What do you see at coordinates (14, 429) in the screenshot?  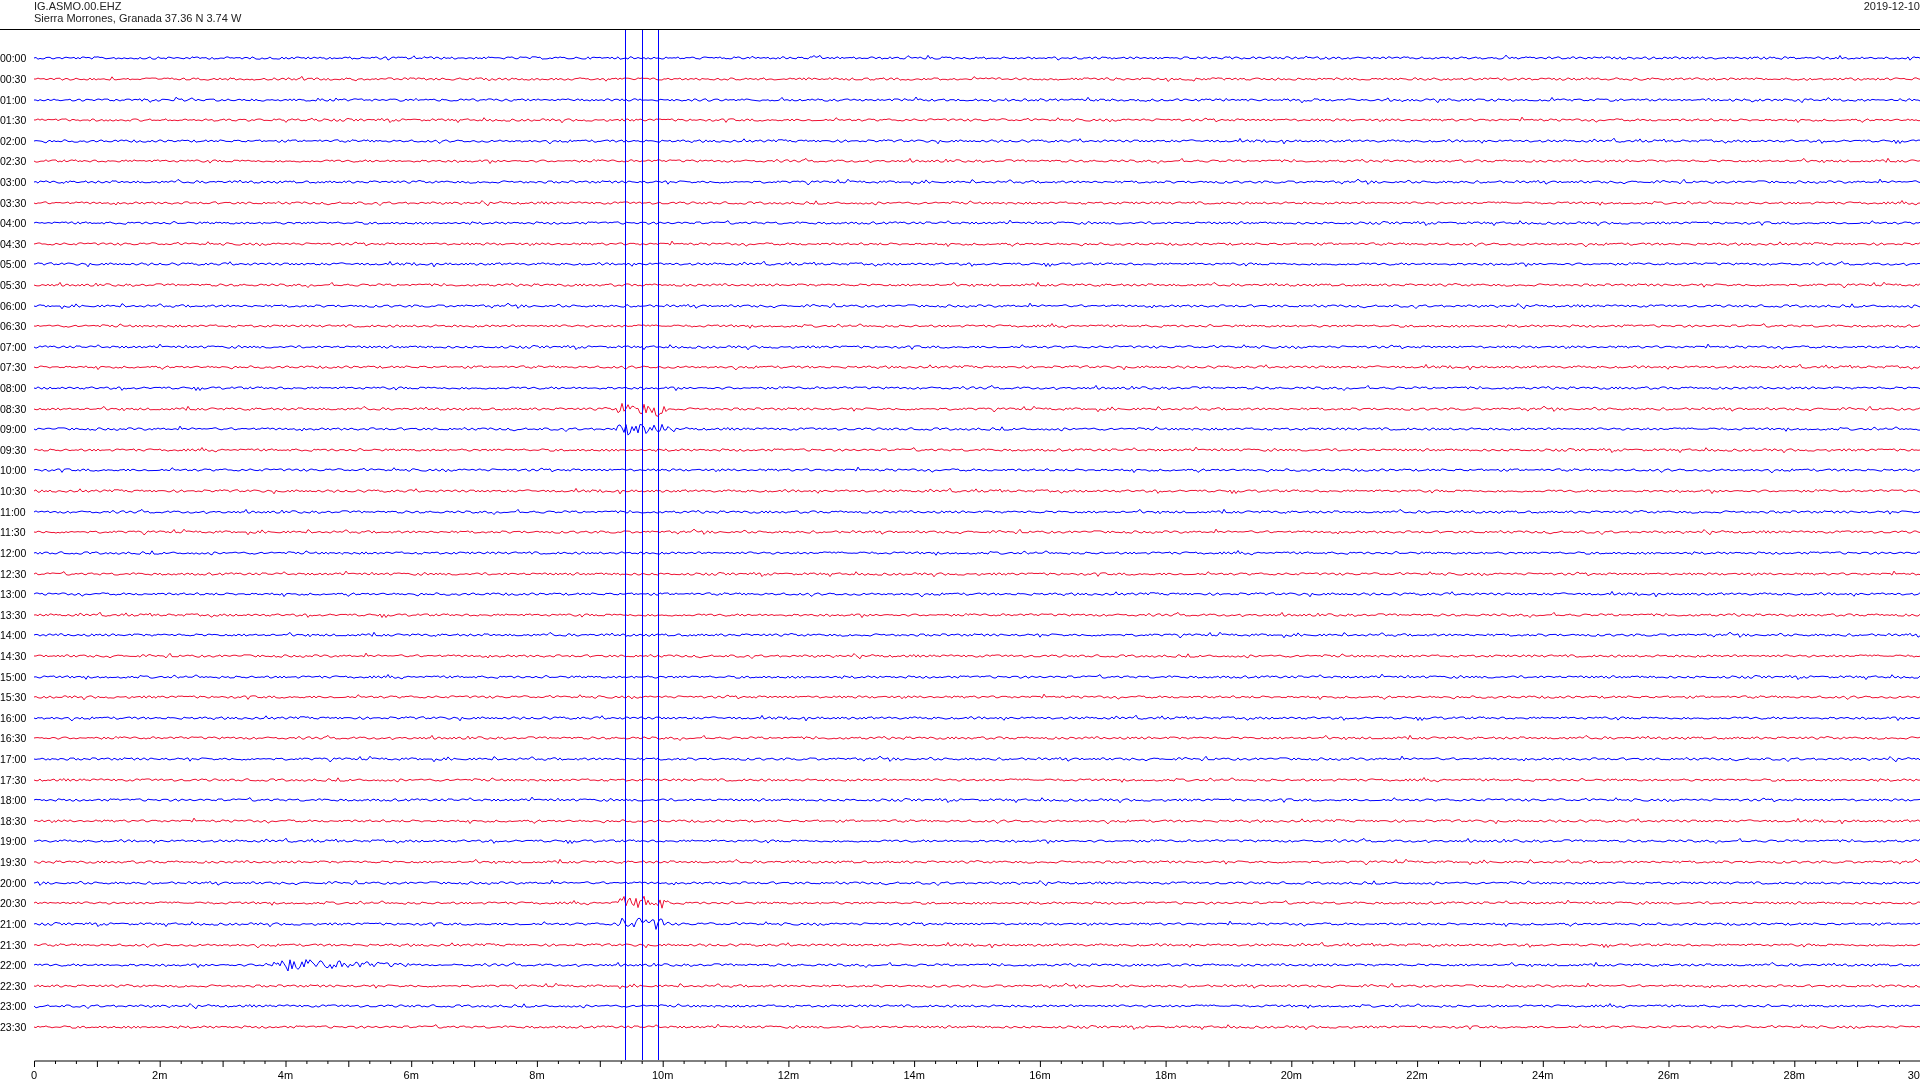 I see `time-label: 09:00` at bounding box center [14, 429].